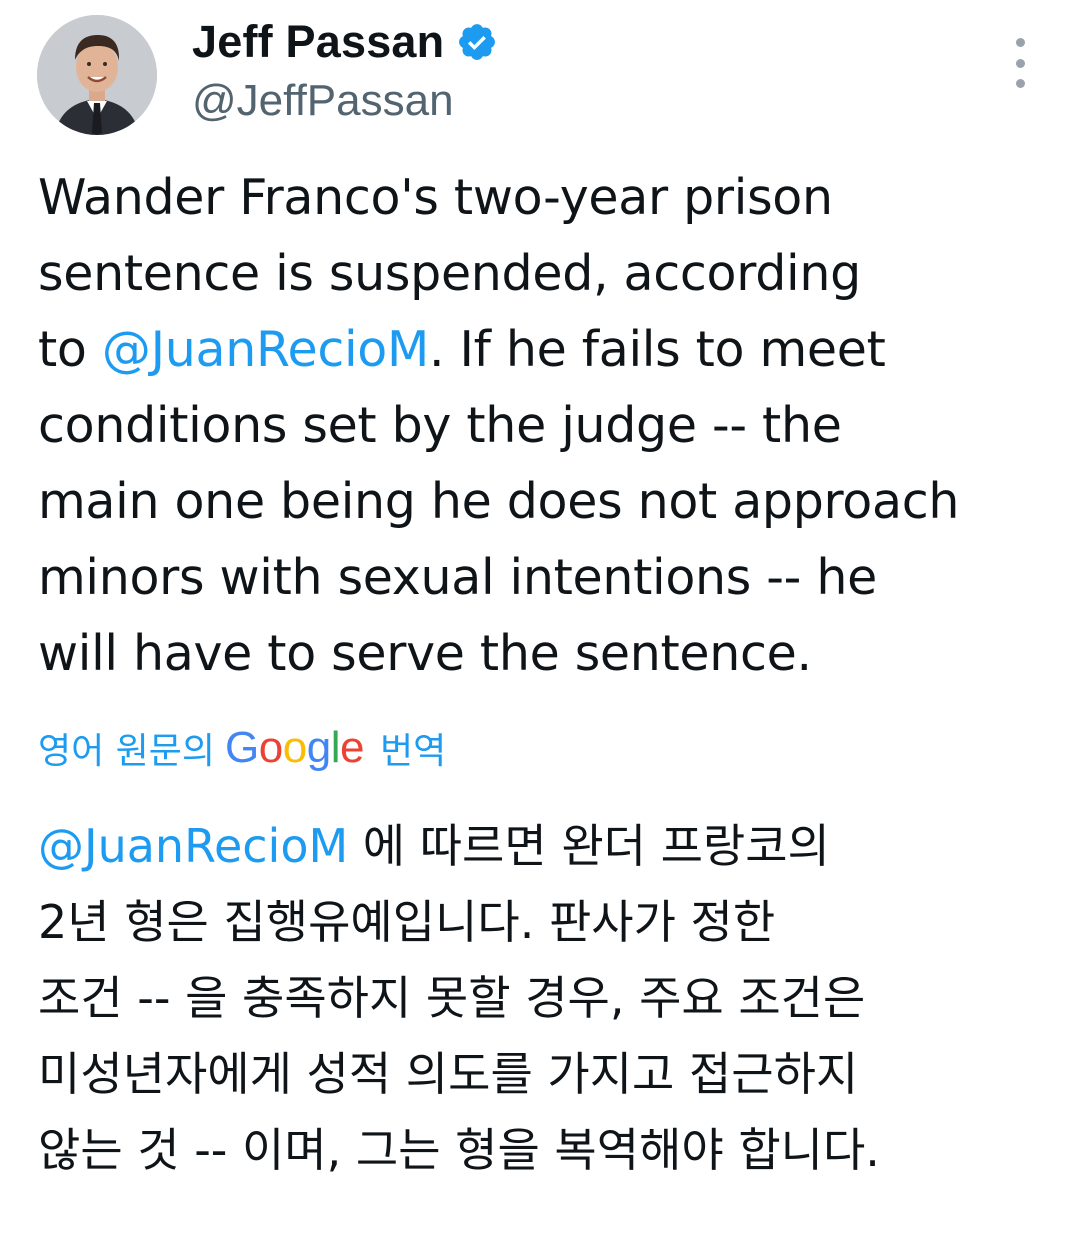  Describe the element at coordinates (589, 846) in the screenshot. I see `text-segment: 에 따르면 완더 프랑코의` at that location.